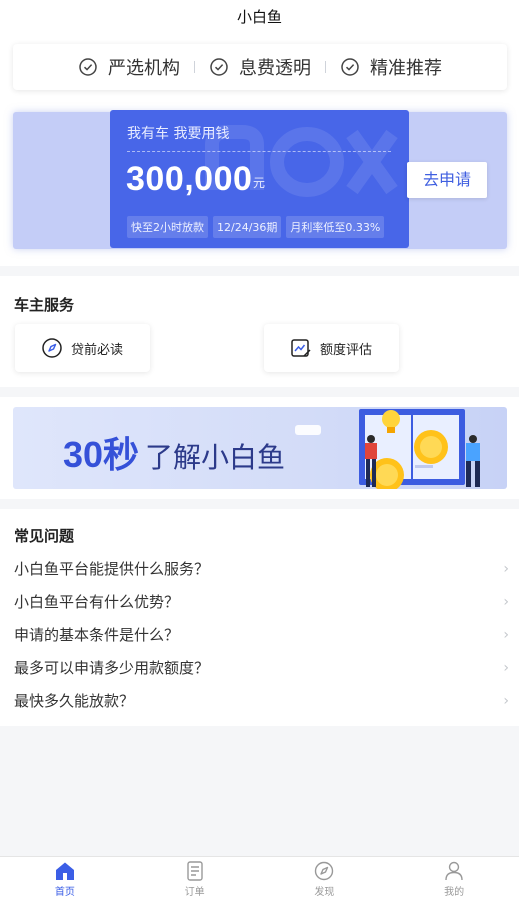  What do you see at coordinates (112, 668) in the screenshot?
I see `faq-question: 最多可以申请多少用款额度？` at bounding box center [112, 668].